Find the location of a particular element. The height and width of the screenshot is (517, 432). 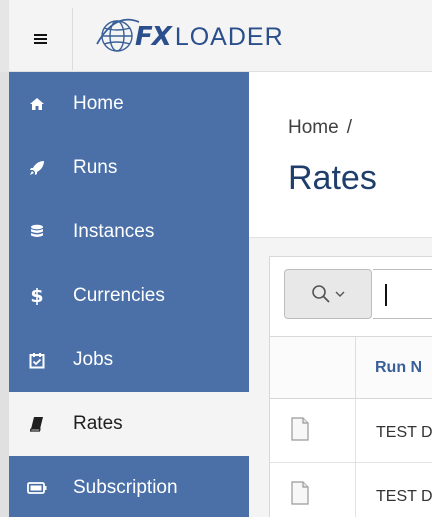

page-header: Home / Rates is located at coordinates (340, 155).